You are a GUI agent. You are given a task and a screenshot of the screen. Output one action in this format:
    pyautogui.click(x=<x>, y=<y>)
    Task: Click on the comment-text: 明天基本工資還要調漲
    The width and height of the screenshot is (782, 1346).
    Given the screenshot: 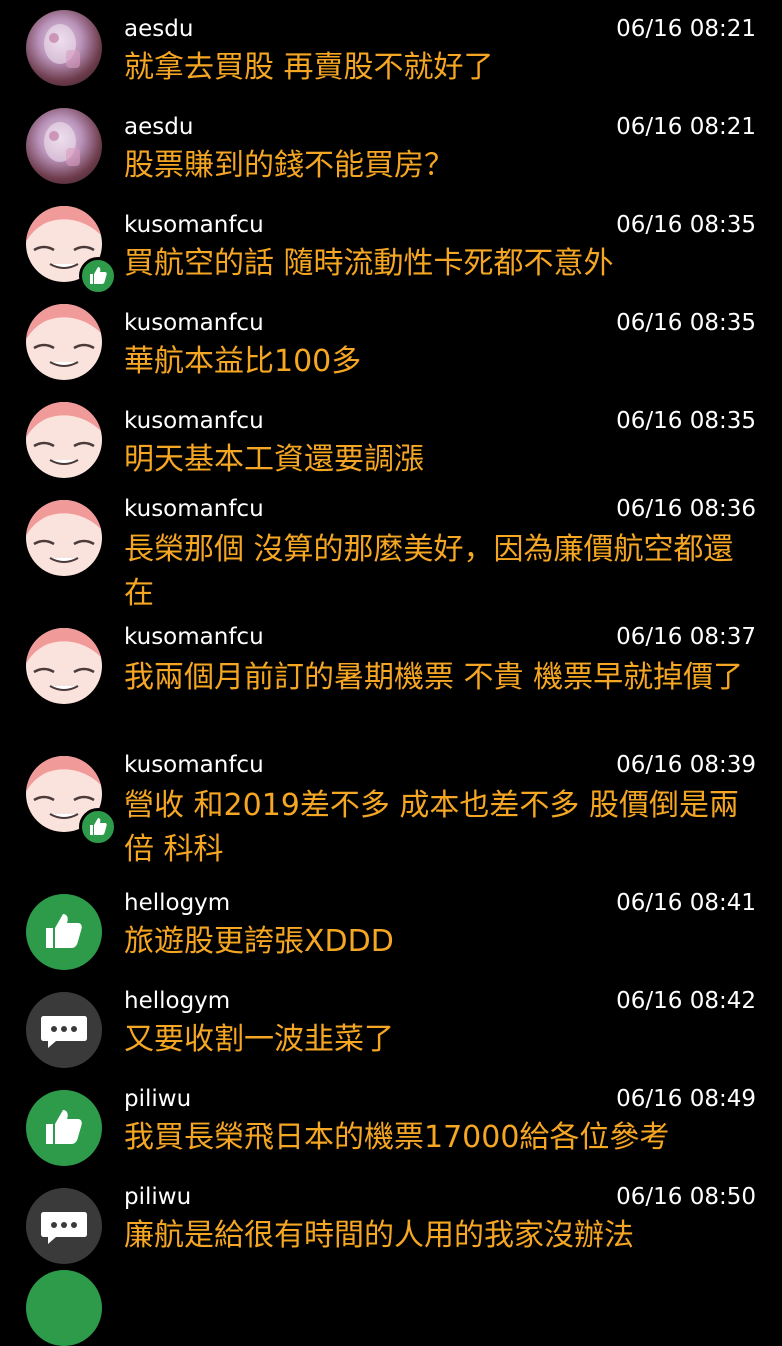 What is the action you would take?
    pyautogui.click(x=274, y=459)
    